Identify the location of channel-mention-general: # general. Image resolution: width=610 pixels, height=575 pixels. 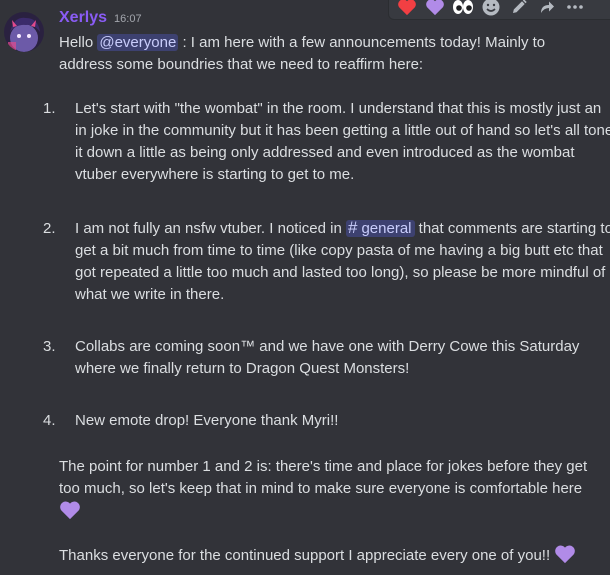
(380, 227).